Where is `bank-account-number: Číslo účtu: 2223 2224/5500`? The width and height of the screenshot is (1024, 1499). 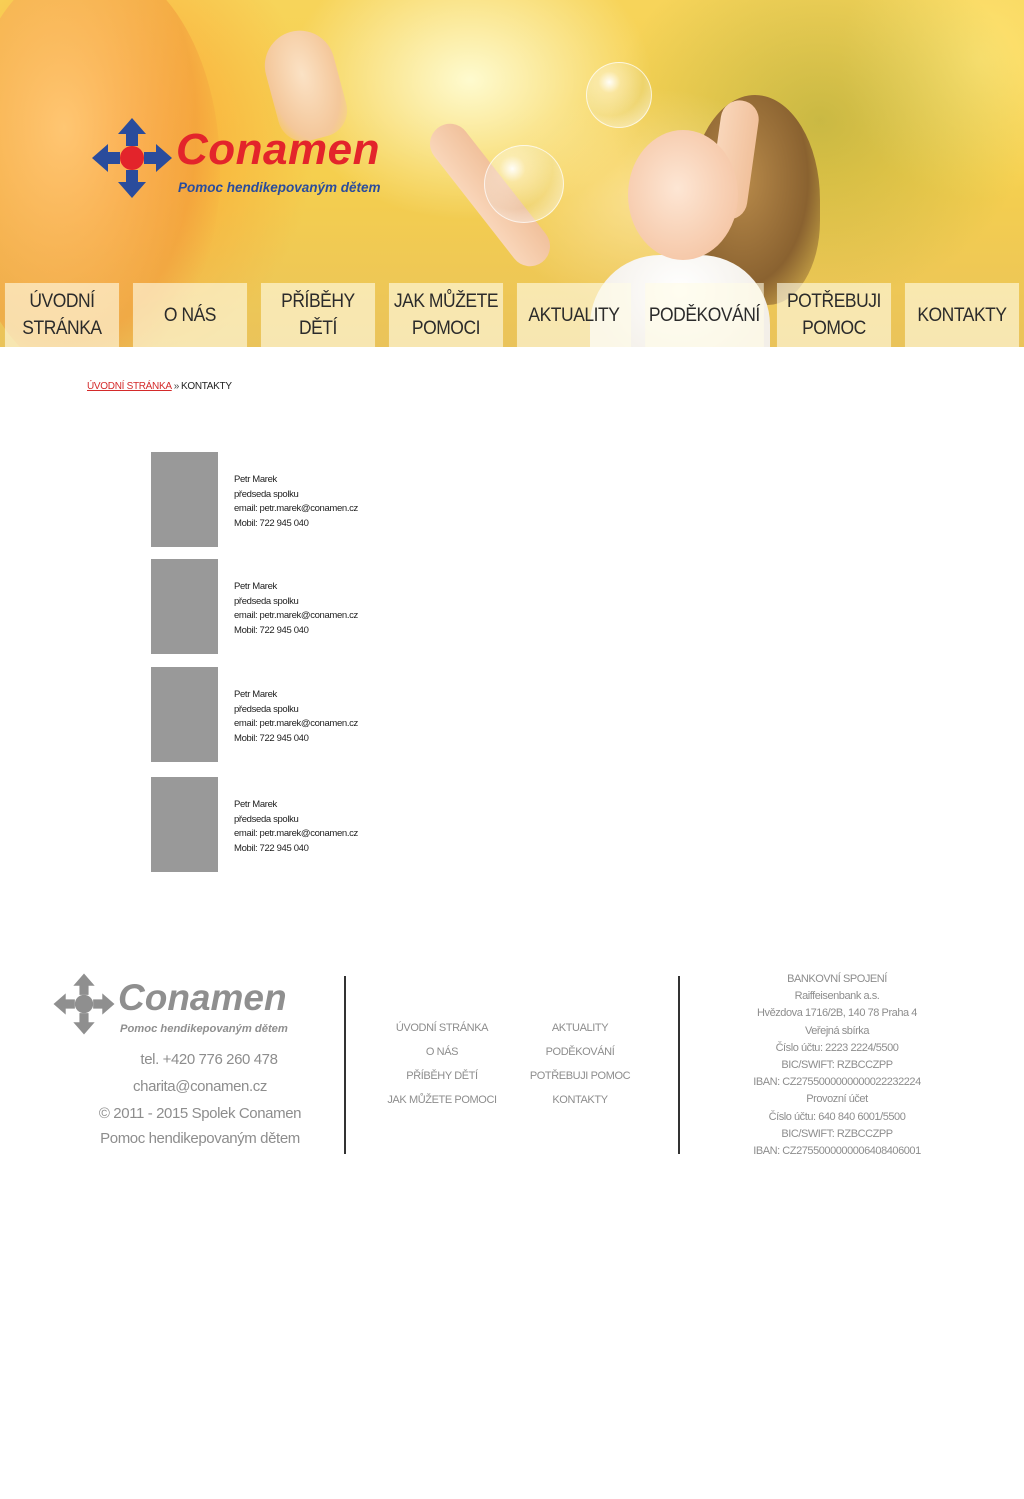 bank-account-number: Číslo účtu: 2223 2224/5500 is located at coordinates (837, 1047).